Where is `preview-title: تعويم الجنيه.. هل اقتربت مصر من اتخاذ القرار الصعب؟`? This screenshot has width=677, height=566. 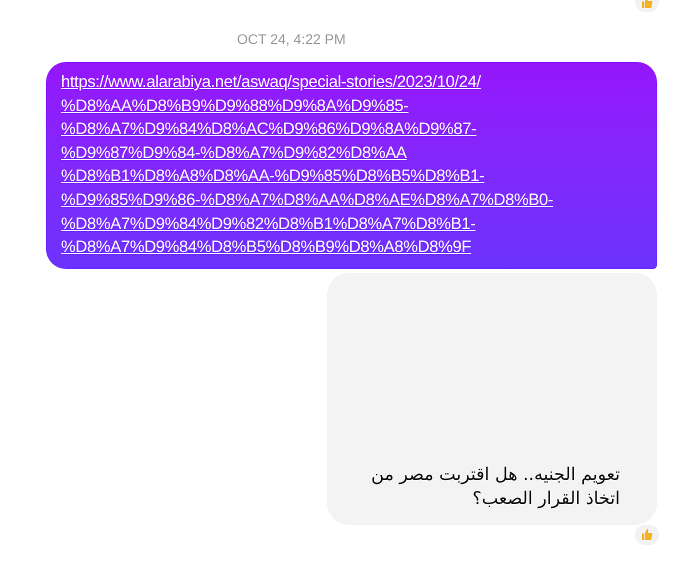
preview-title: تعويم الجنيه.. هل اقتربت مصر من اتخاذ القرار الصعب؟ is located at coordinates (495, 487).